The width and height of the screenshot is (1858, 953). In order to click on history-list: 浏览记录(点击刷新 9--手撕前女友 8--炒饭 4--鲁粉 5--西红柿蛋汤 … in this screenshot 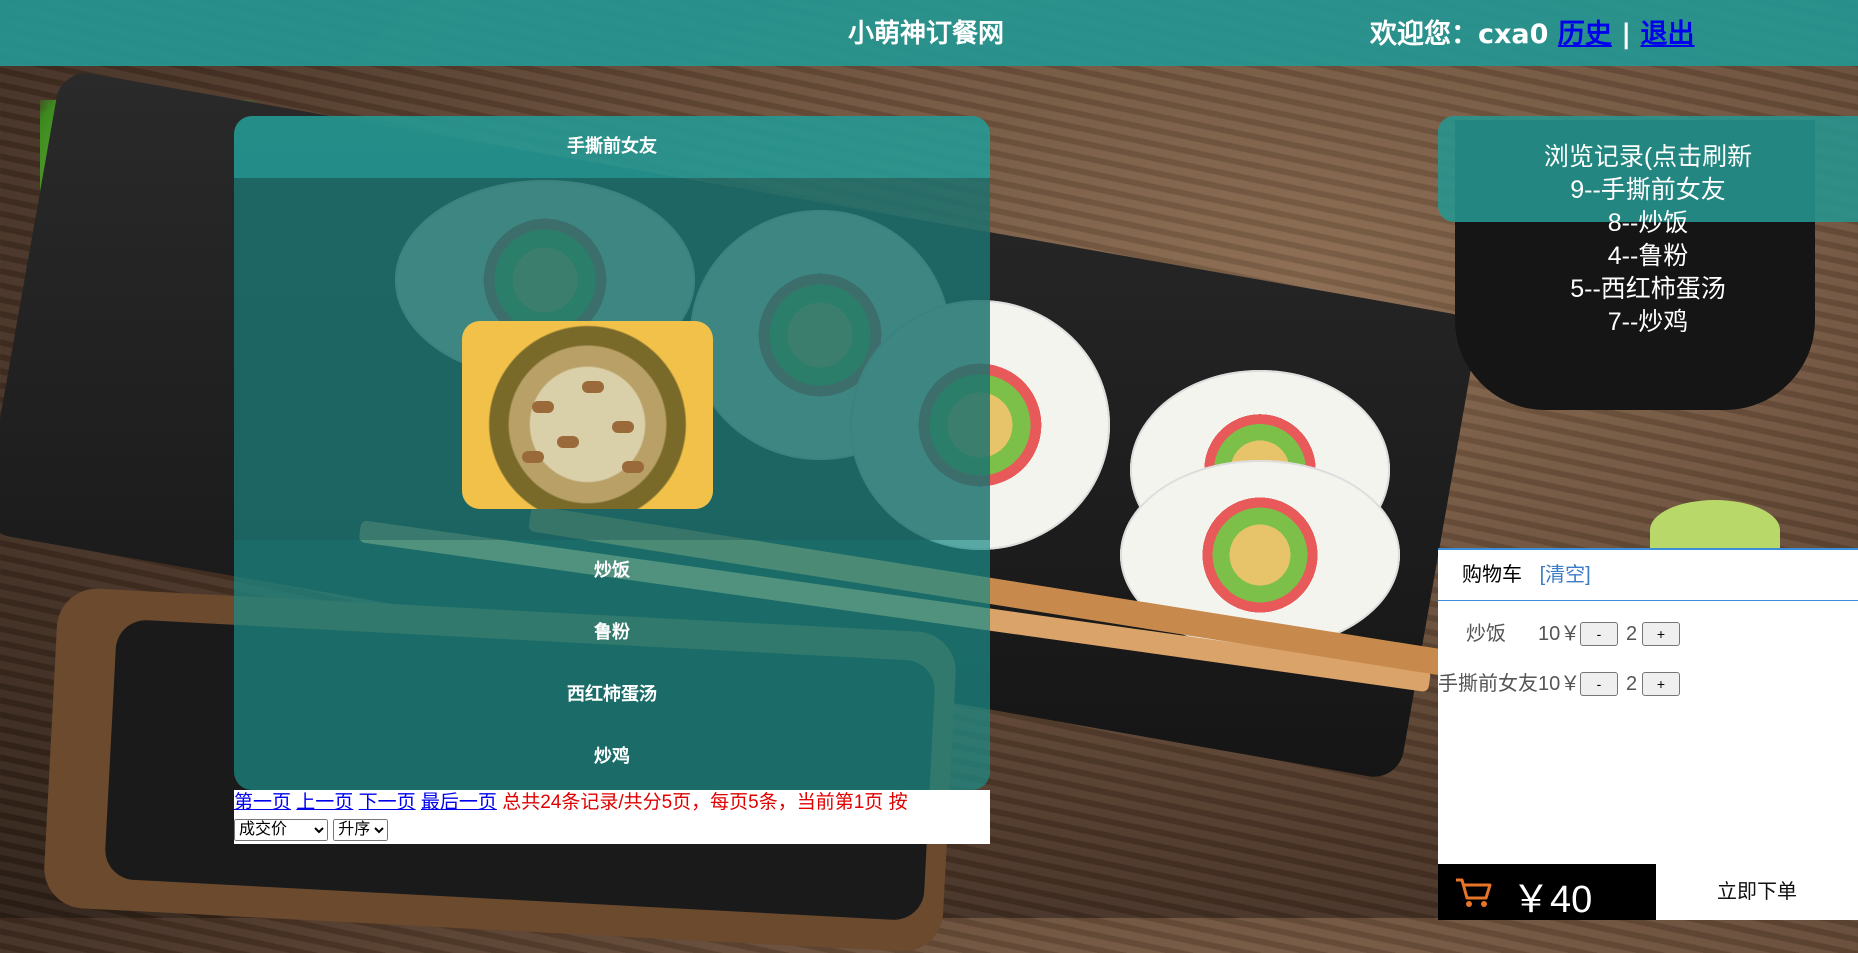, I will do `click(1648, 240)`.